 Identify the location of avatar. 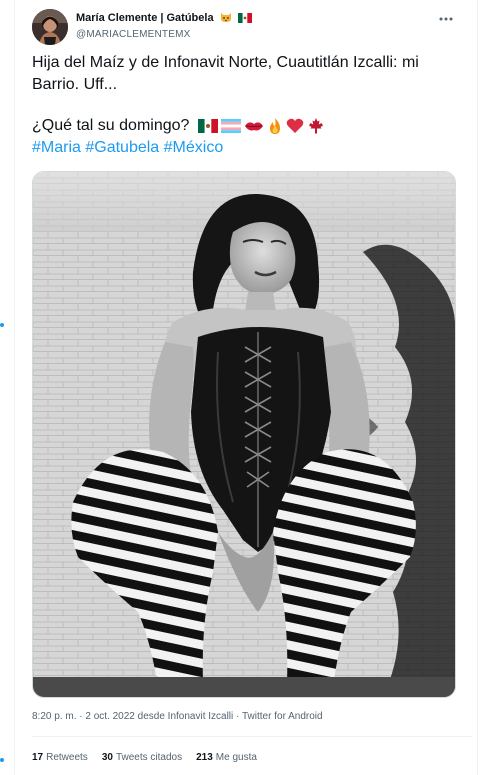
(50, 27).